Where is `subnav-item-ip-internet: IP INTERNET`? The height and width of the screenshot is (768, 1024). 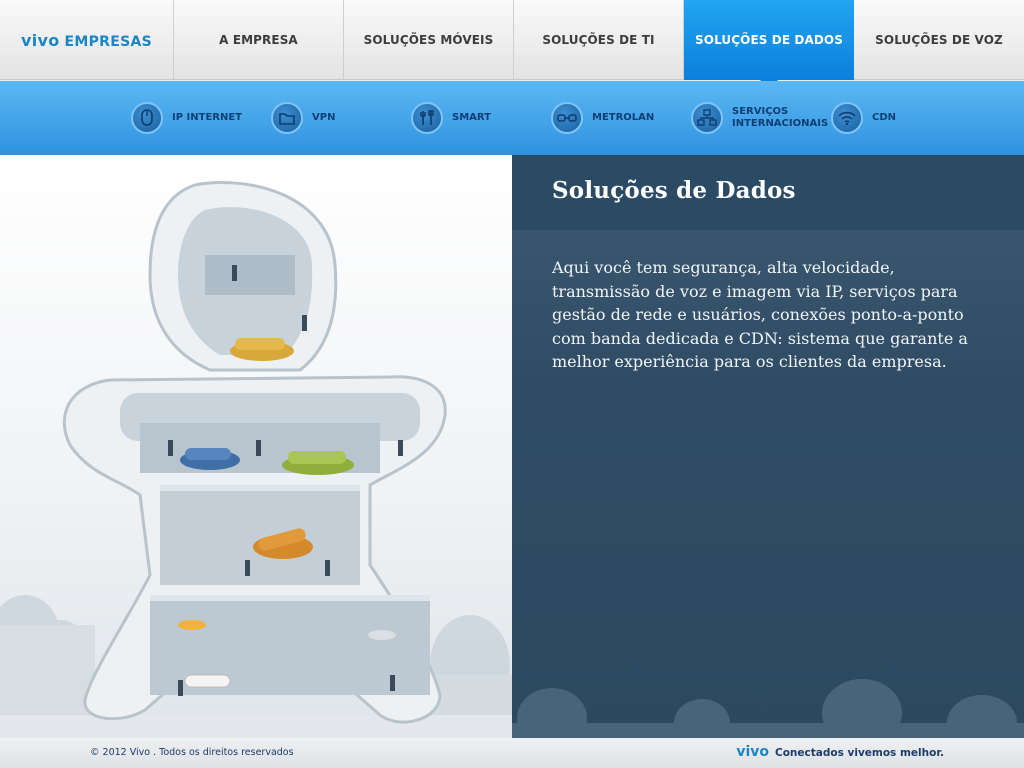
subnav-item-ip-internet: IP INTERNET is located at coordinates (186, 118).